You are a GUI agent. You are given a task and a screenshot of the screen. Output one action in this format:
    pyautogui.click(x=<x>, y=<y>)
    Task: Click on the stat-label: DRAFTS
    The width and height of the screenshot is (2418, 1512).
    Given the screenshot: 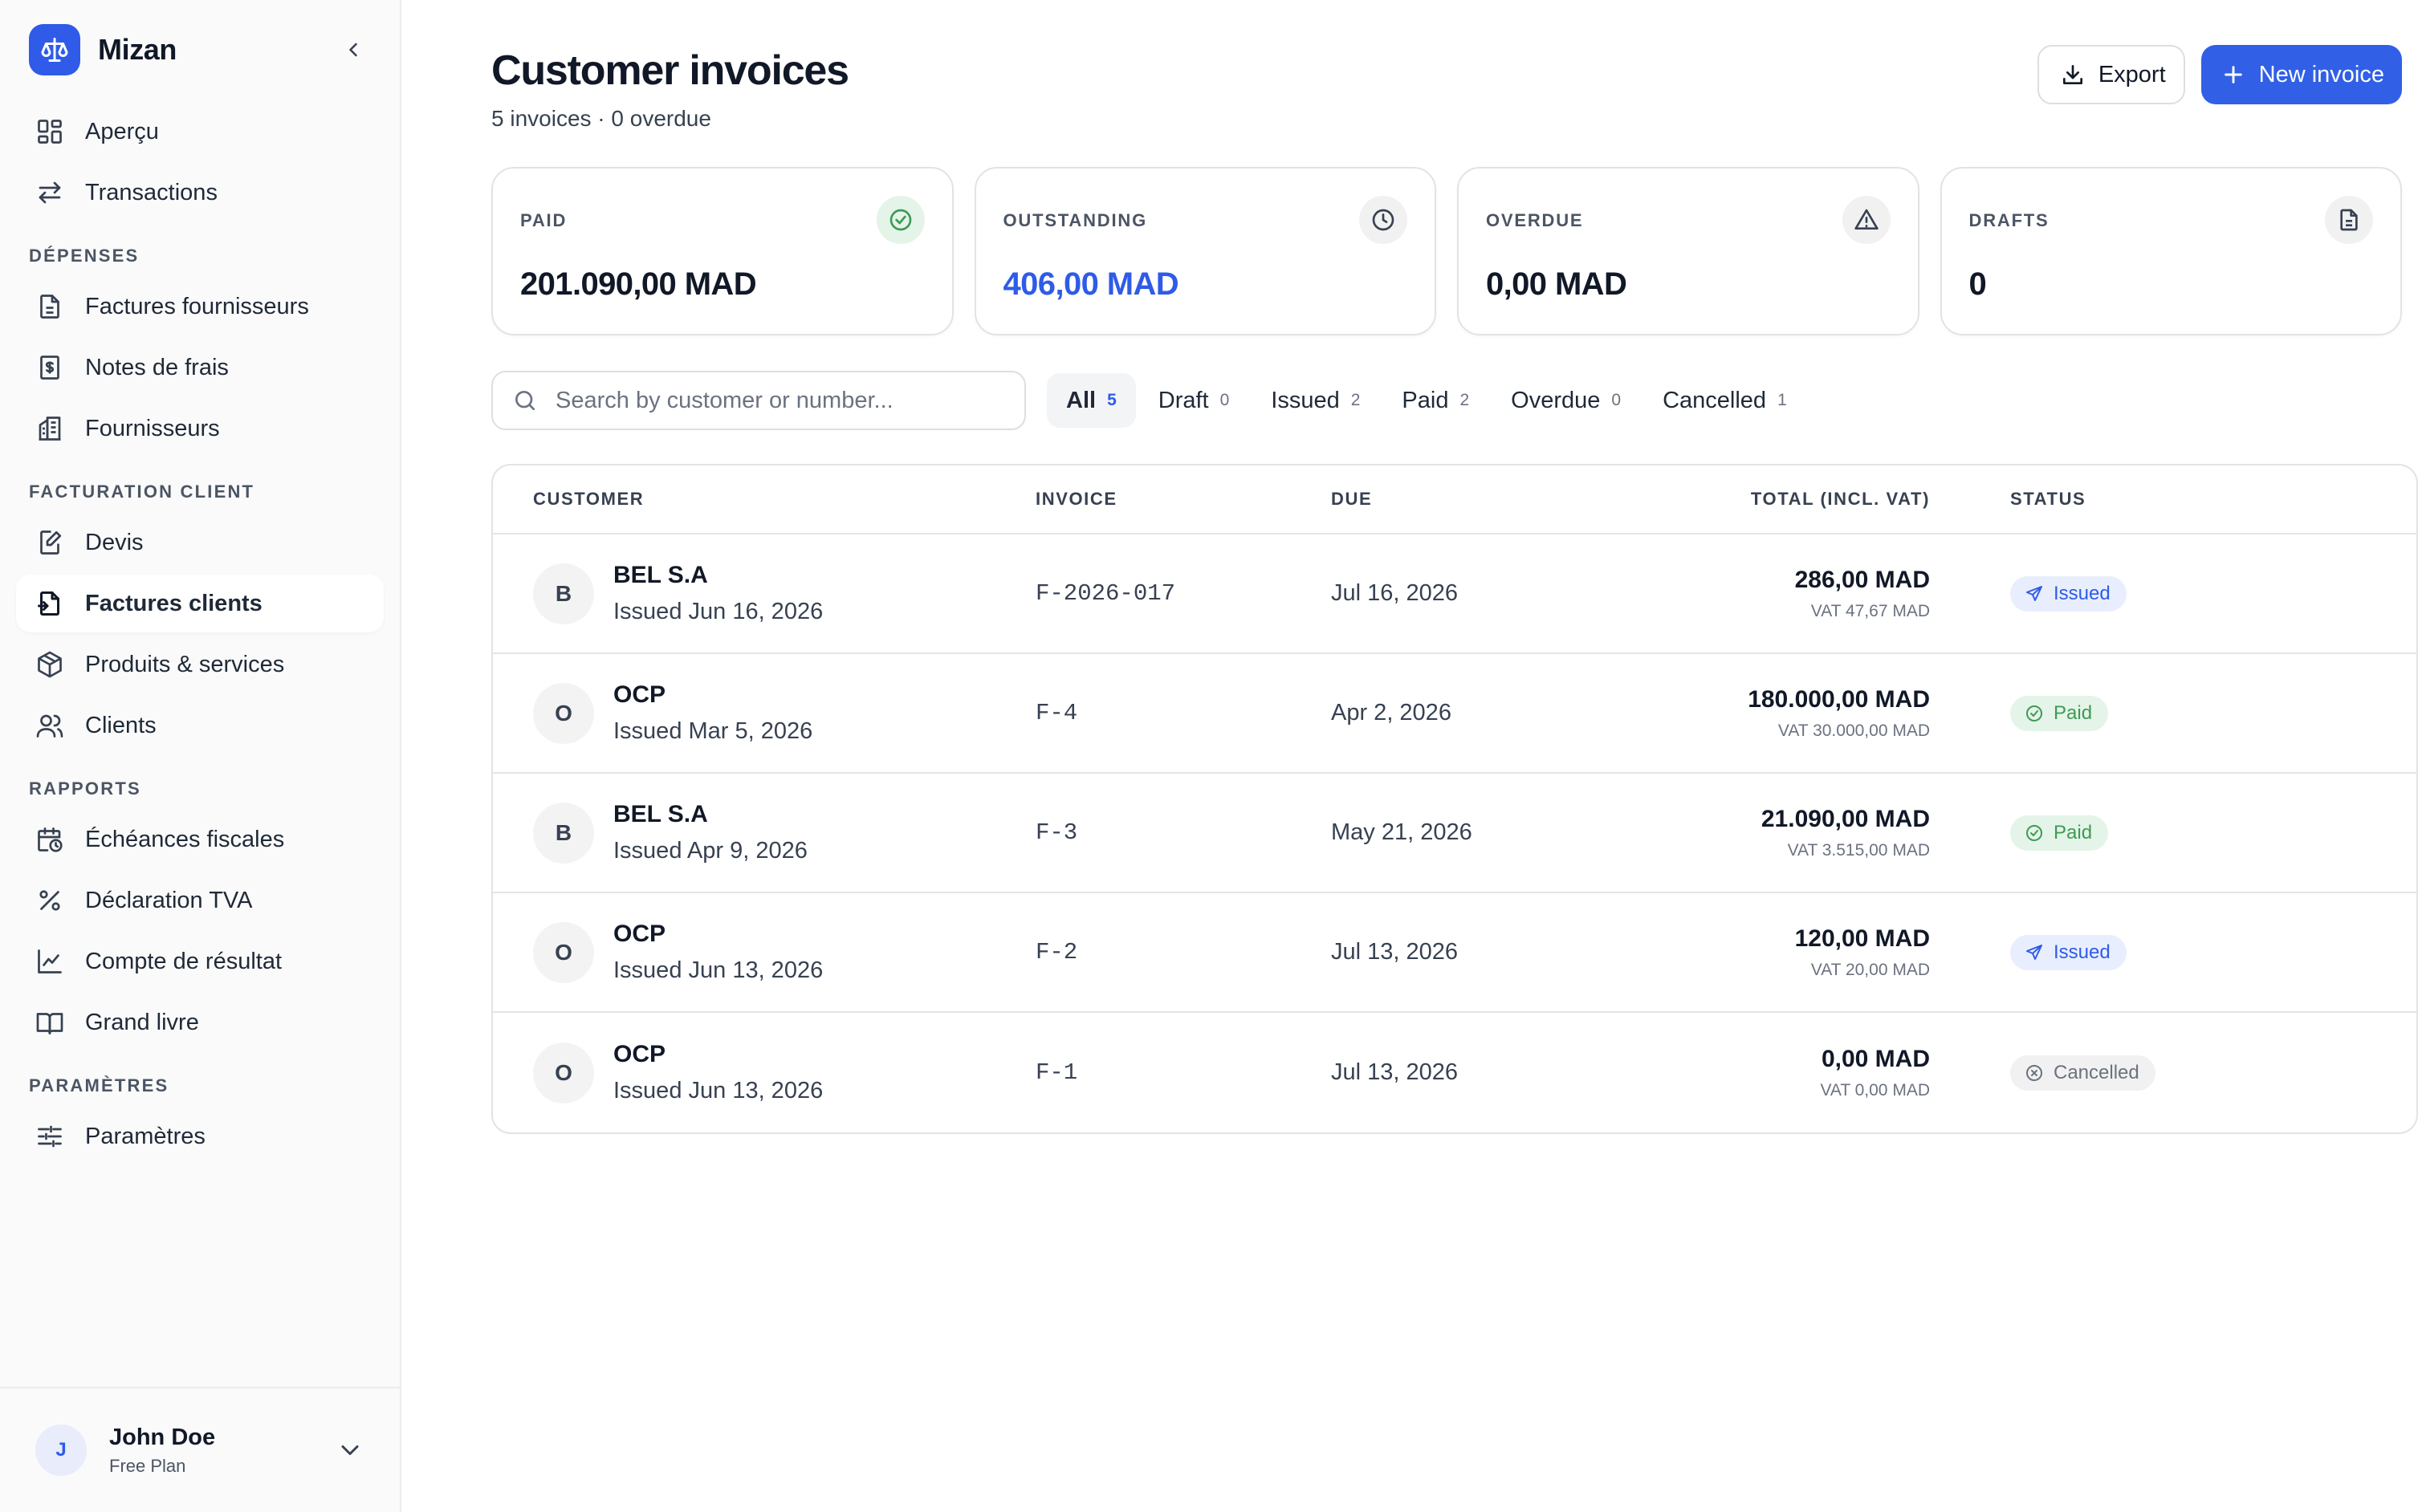 What is the action you would take?
    pyautogui.click(x=2009, y=220)
    